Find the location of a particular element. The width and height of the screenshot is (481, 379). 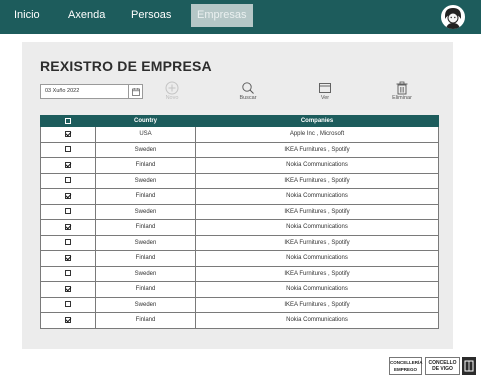

concello-vigo-logo: CONCELLO DE VIGO is located at coordinates (442, 366).